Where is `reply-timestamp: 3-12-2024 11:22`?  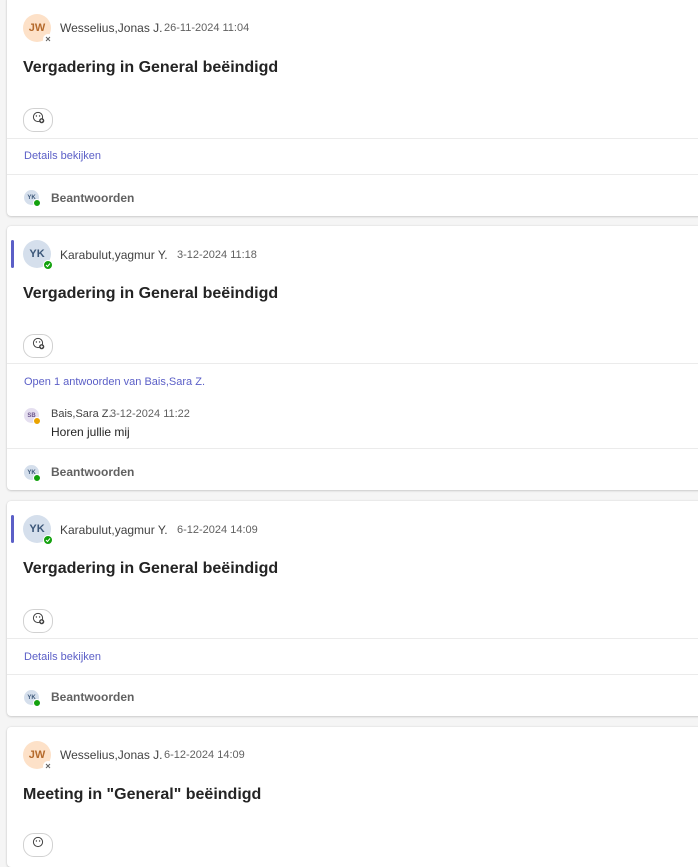
reply-timestamp: 3-12-2024 11:22 is located at coordinates (150, 414).